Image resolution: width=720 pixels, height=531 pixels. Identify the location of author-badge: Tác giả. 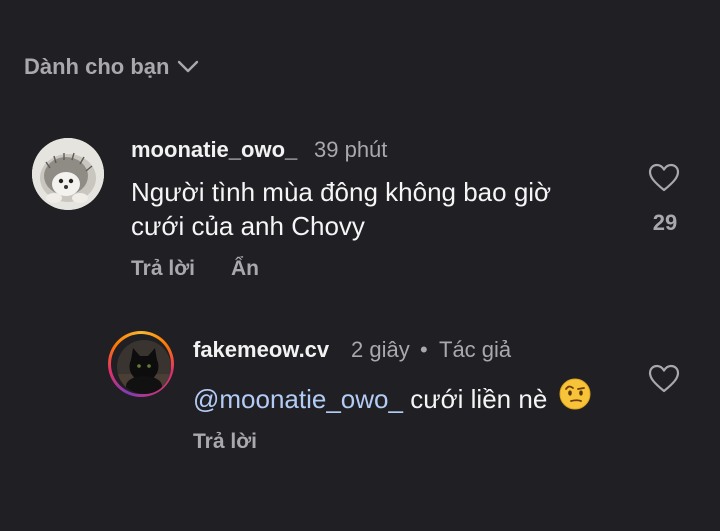
(475, 349).